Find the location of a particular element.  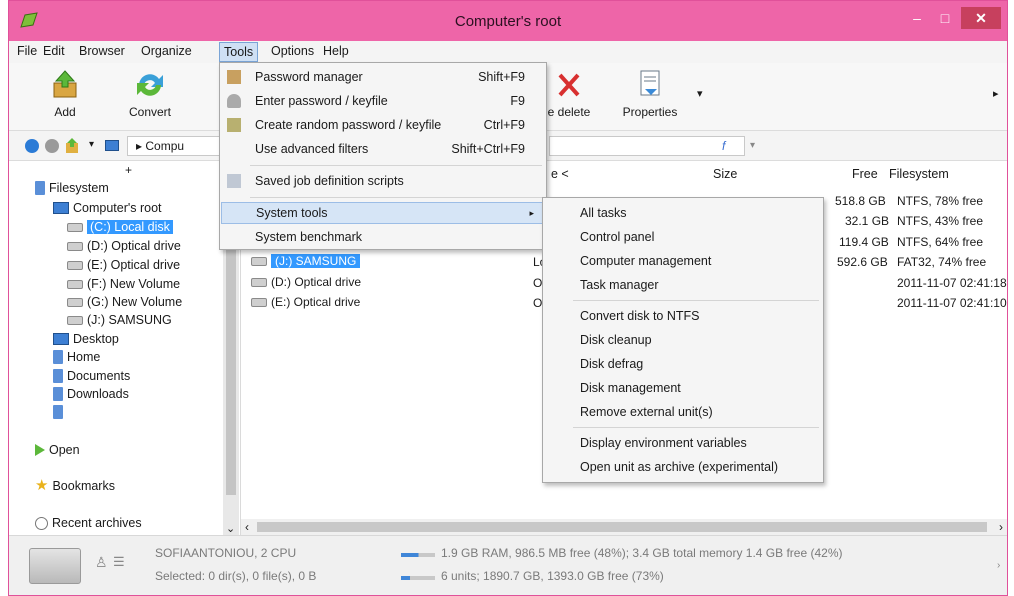

cell-free: 119.4 GB is located at coordinates (864, 242).